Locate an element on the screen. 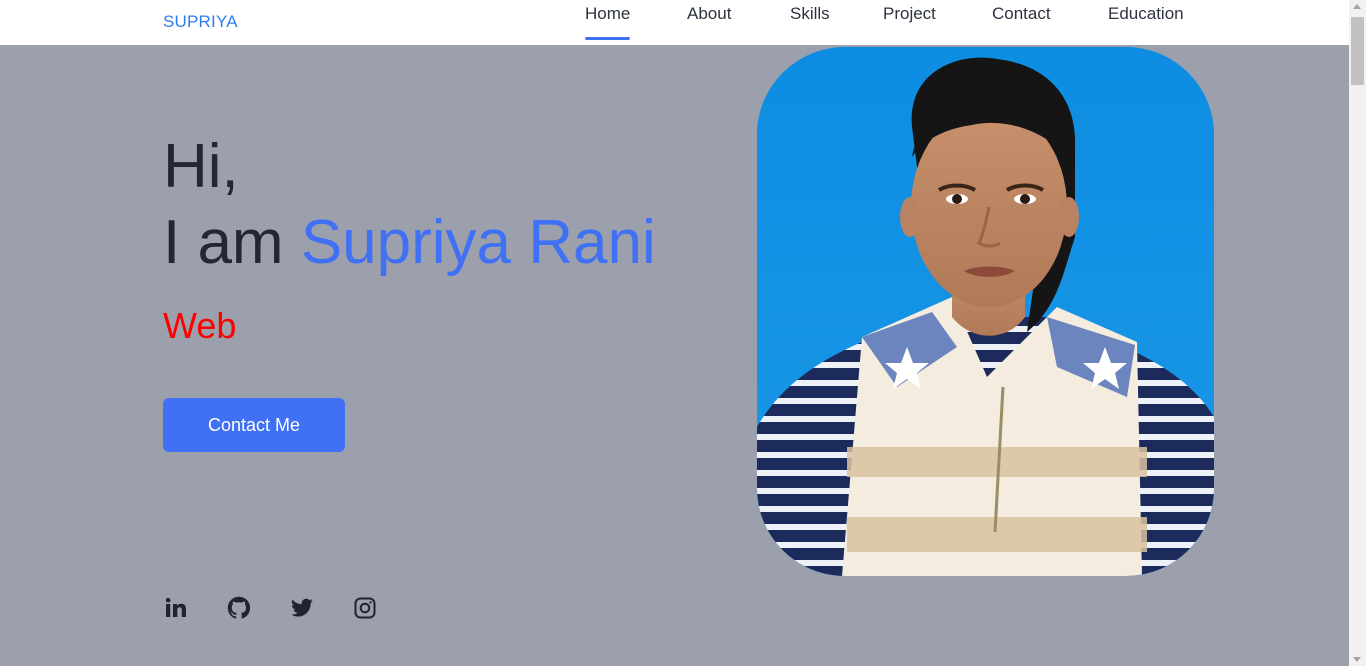 This screenshot has width=1366, height=666. nav-skills: Skills is located at coordinates (810, 22).